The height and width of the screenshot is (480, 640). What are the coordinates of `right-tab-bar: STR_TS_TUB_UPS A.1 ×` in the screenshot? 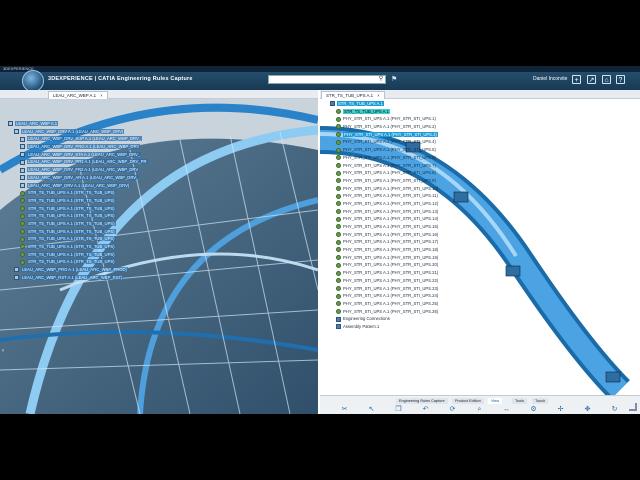 It's located at (480, 94).